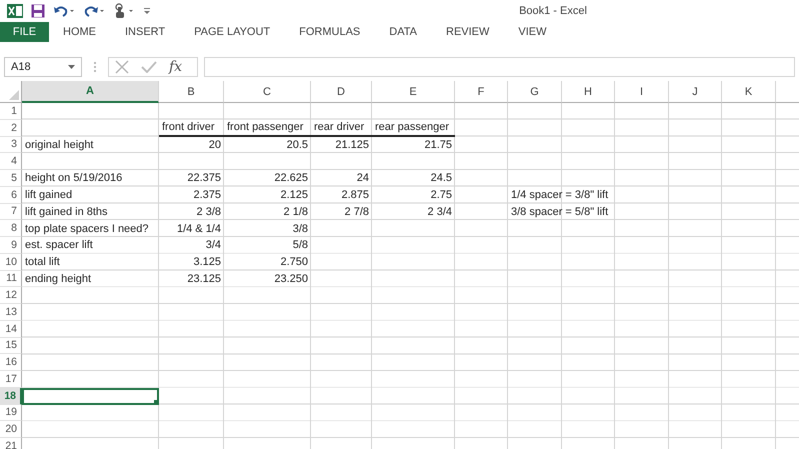  Describe the element at coordinates (204, 178) in the screenshot. I see `cell-text: 22.375` at that location.